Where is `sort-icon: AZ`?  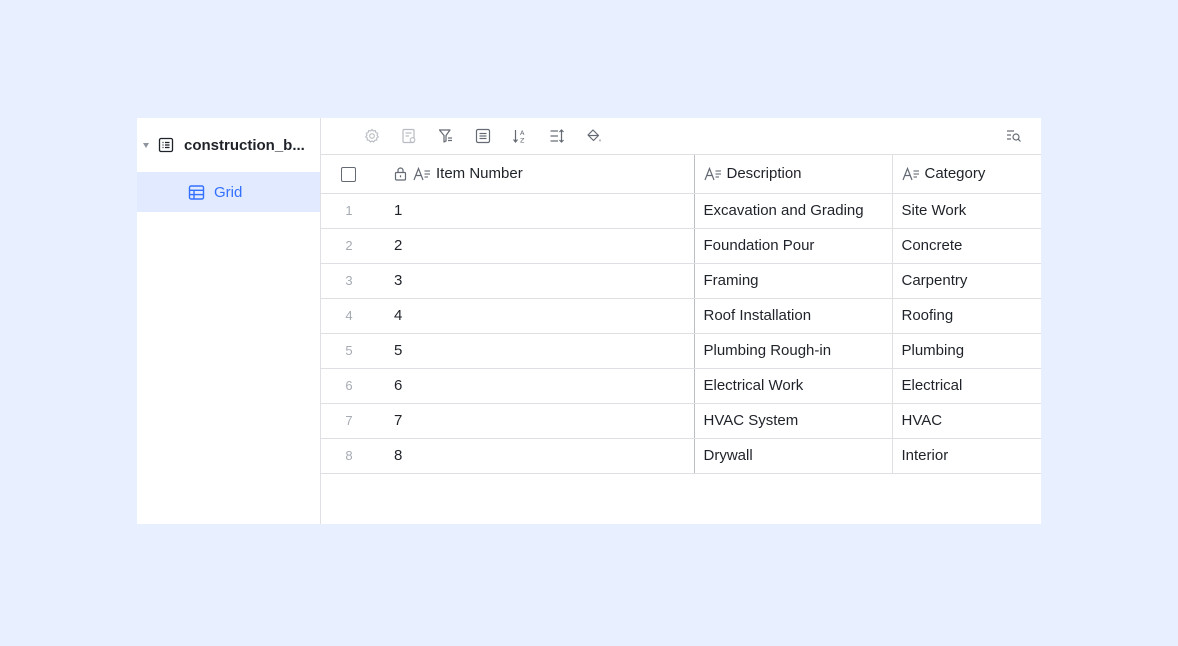 sort-icon: AZ is located at coordinates (520, 136).